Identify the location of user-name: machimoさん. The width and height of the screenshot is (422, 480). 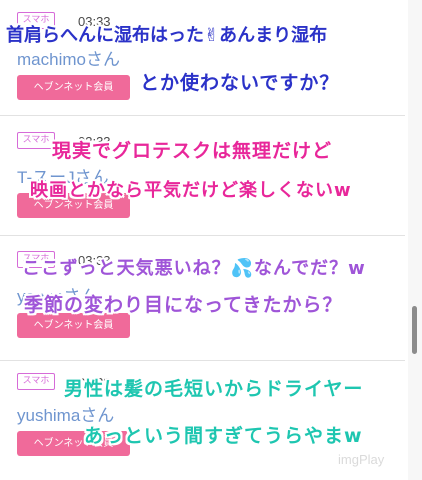
(68, 57).